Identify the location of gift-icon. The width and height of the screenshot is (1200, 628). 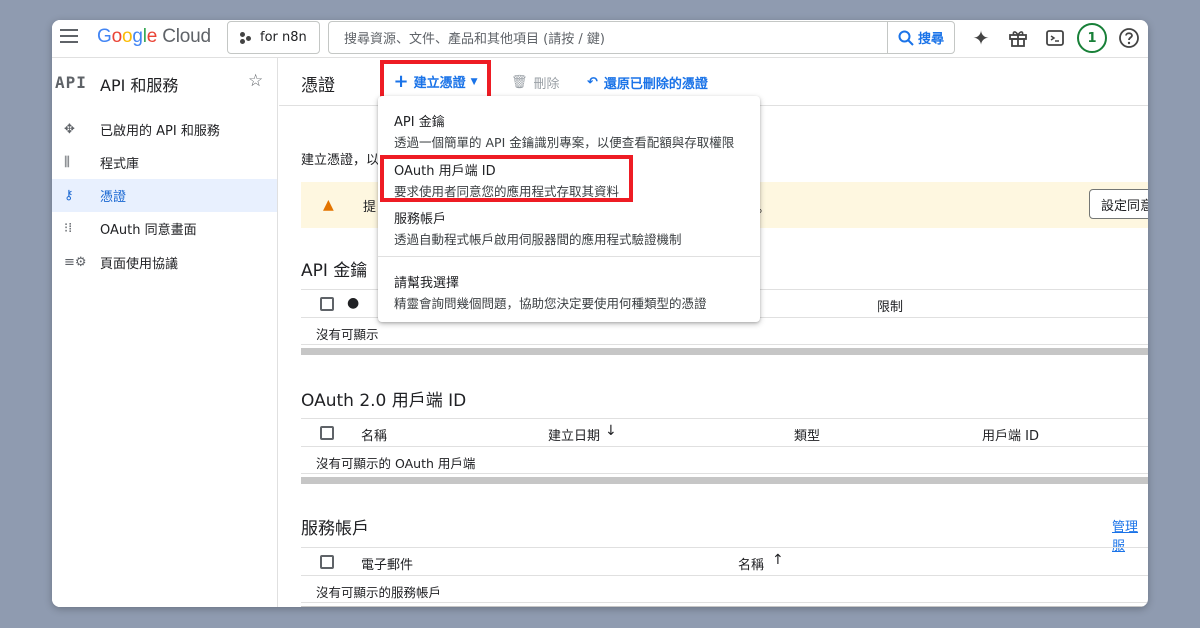
(1018, 38).